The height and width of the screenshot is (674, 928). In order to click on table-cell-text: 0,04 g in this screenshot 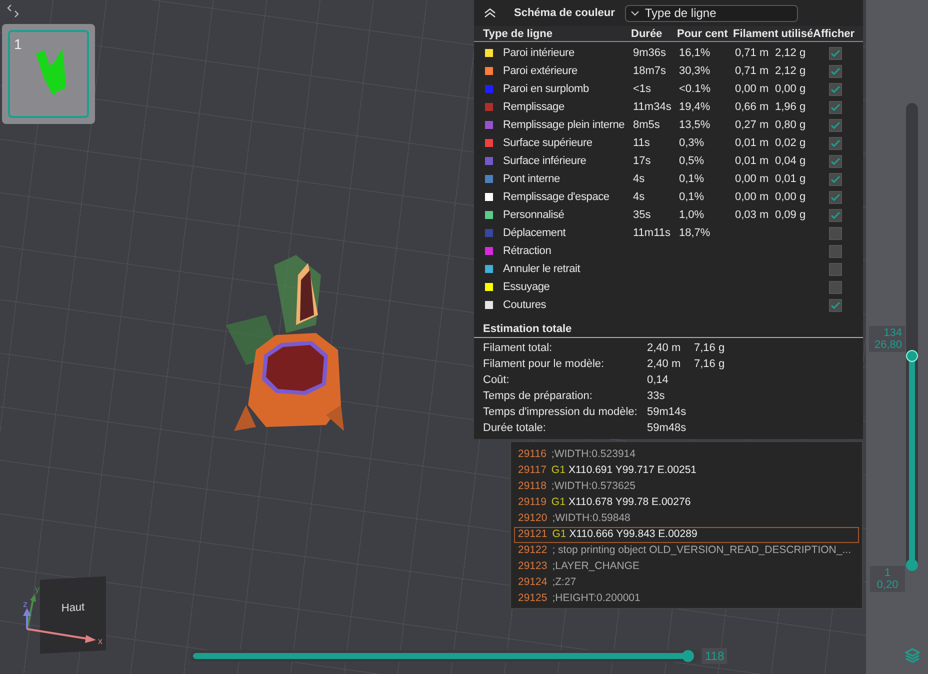, I will do `click(791, 161)`.